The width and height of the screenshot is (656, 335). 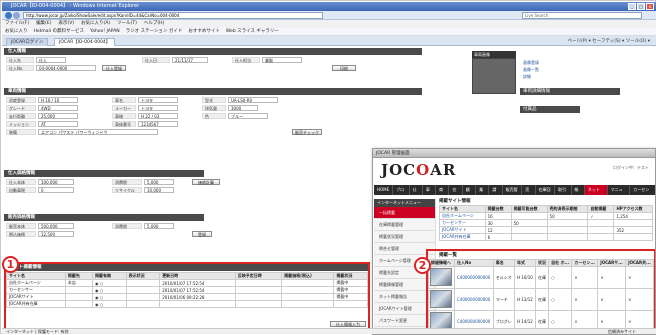 What do you see at coordinates (58, 124) in the screenshot?
I see `field-input: AT` at bounding box center [58, 124].